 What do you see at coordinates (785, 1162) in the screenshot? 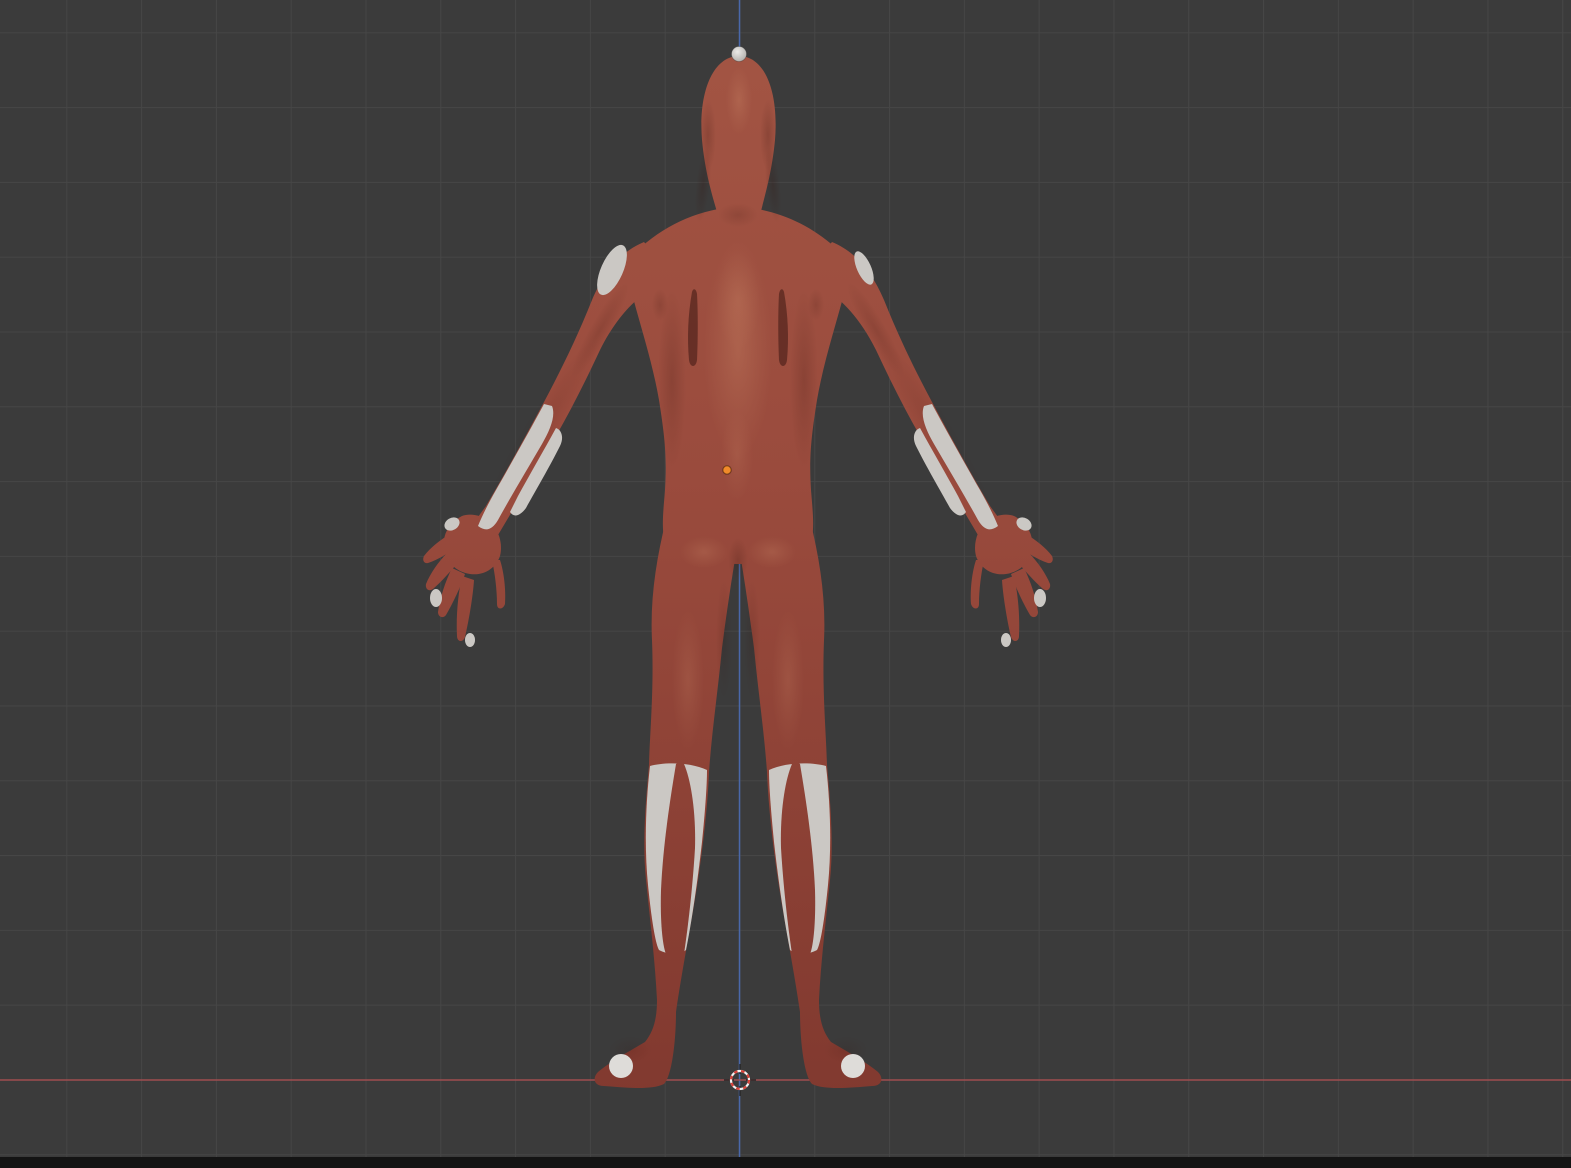
I see `status-bar` at bounding box center [785, 1162].